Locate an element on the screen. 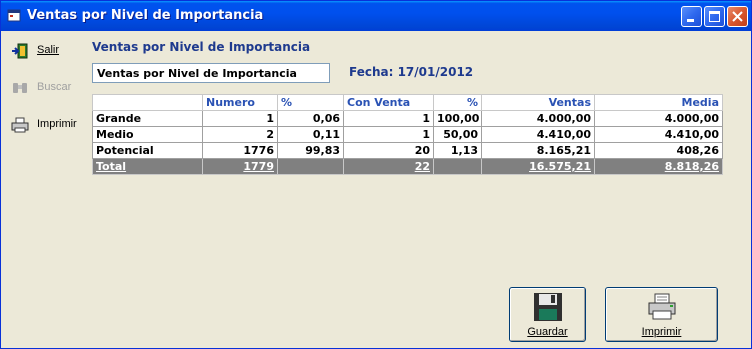 This screenshot has height=349, width=752. table-cell: 20 is located at coordinates (388, 150).